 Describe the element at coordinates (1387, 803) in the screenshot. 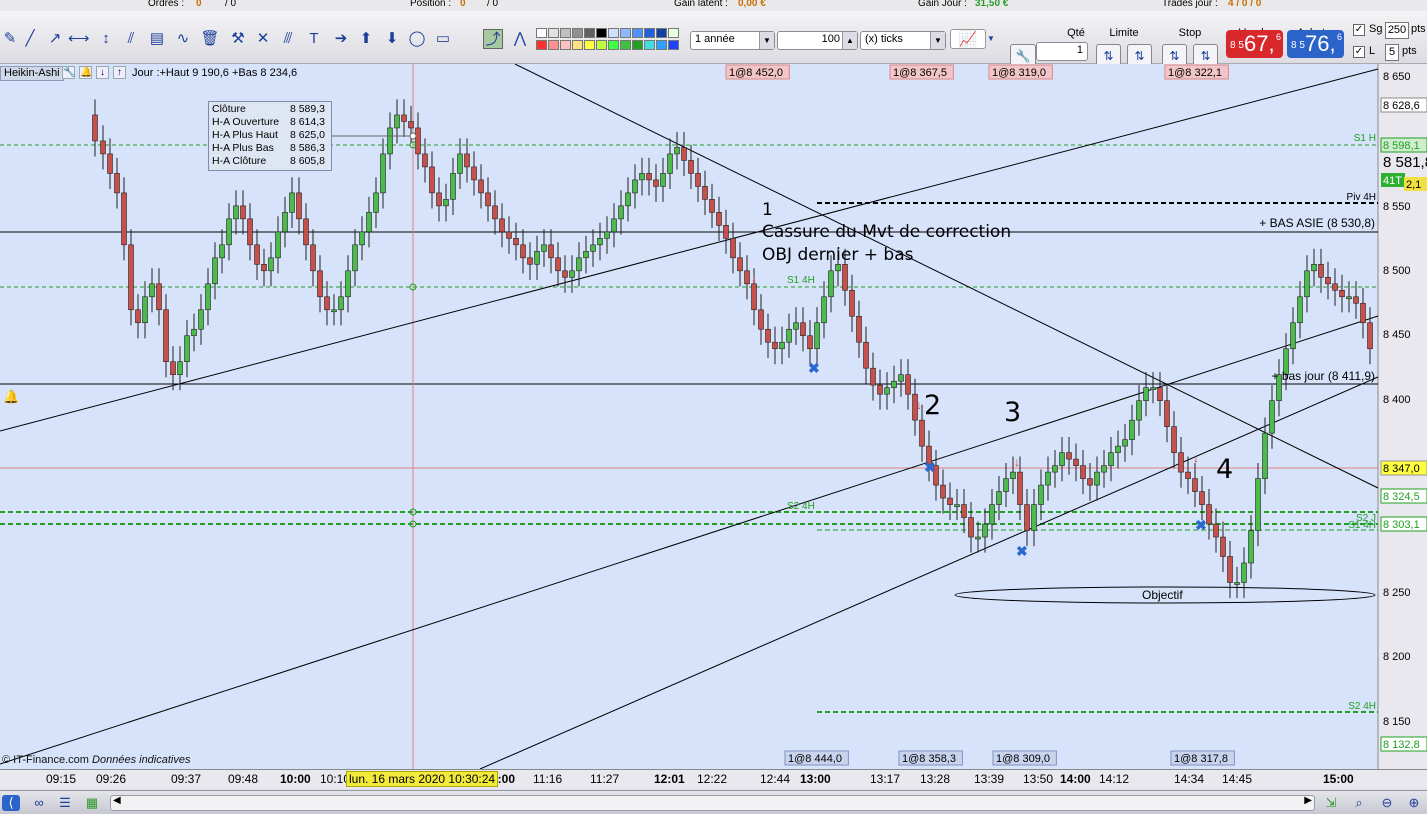

I see `zoom-out-icon: ⊖` at that location.